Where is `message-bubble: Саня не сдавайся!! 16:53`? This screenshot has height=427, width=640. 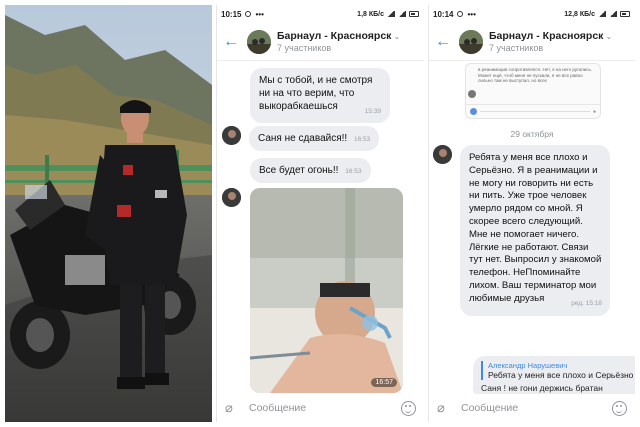 message-bubble: Саня не сдавайся!! 16:53 is located at coordinates (314, 138).